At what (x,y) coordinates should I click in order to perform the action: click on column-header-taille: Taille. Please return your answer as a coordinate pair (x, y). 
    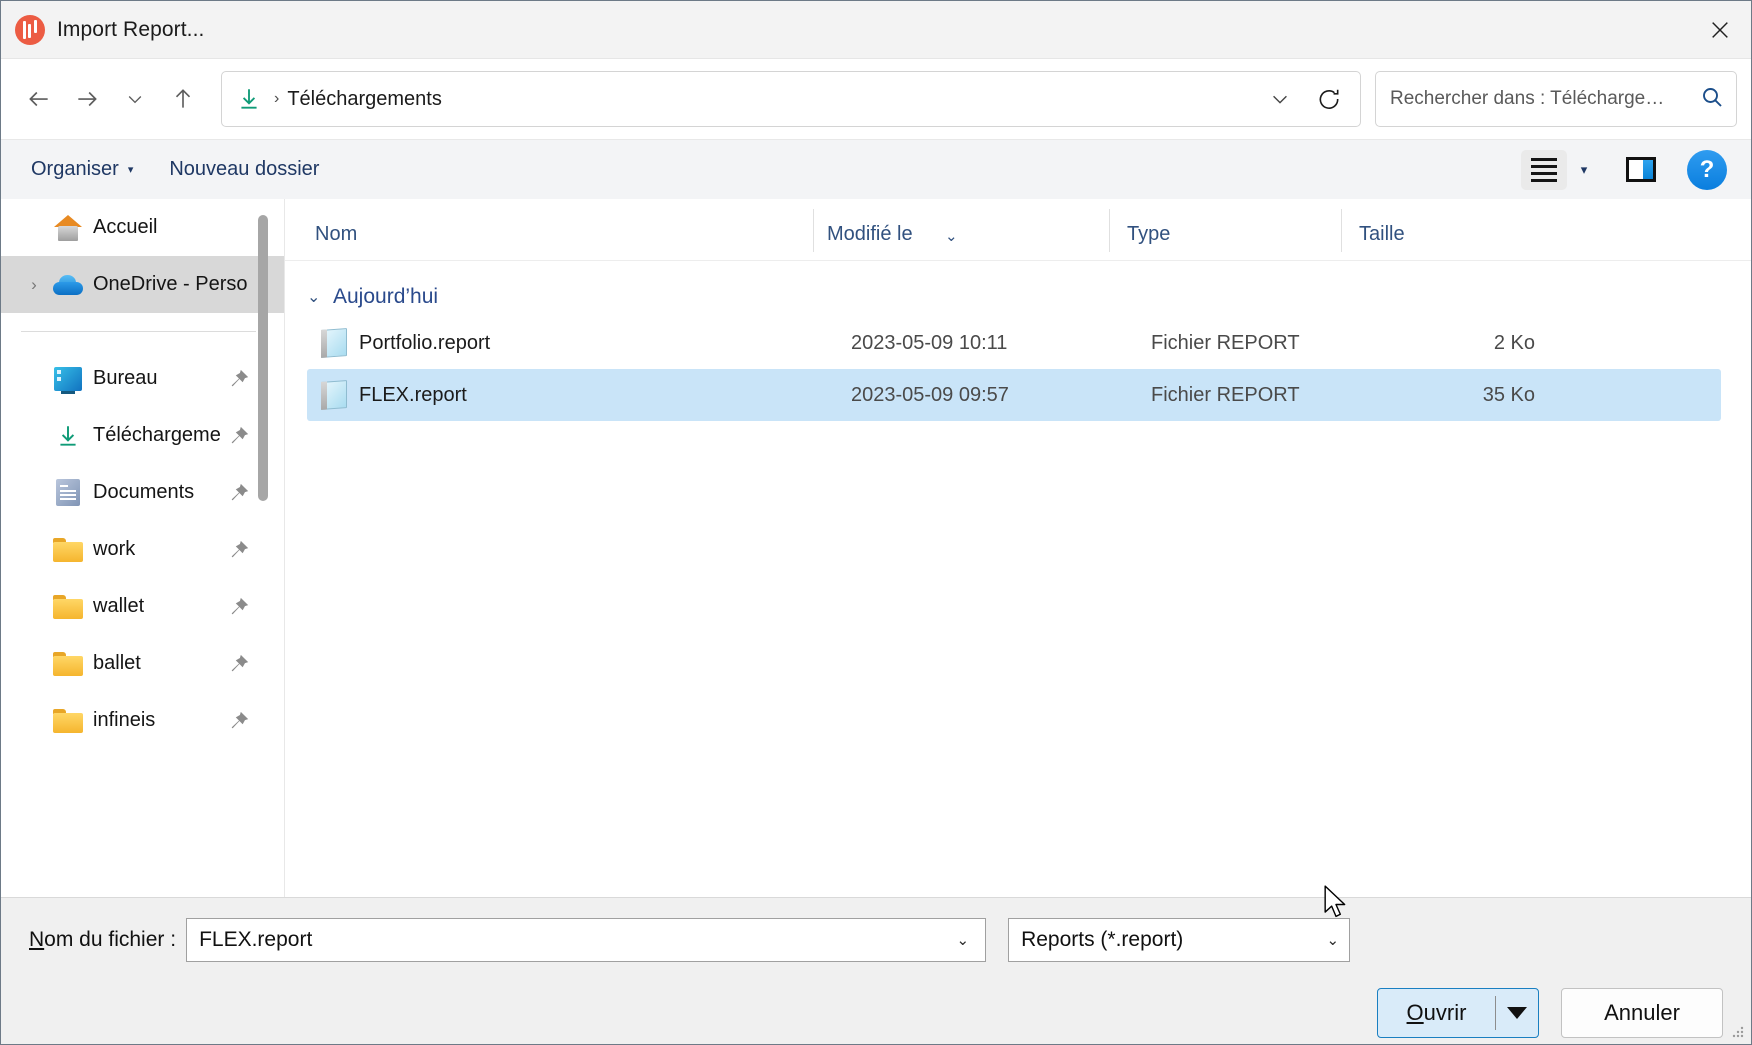
    Looking at the image, I should click on (1431, 234).